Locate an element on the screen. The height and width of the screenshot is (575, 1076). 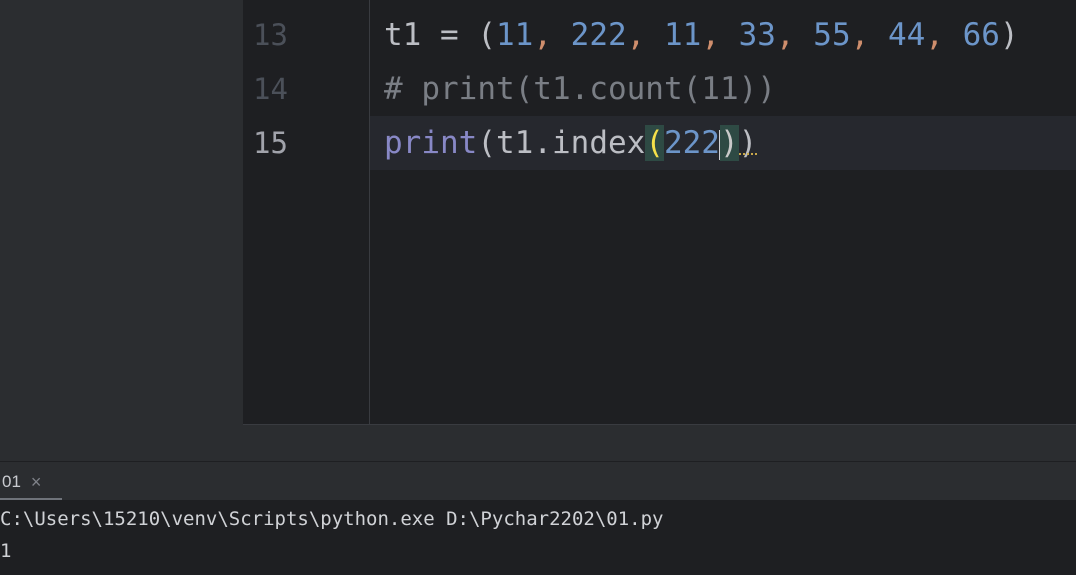
builtin-token: print is located at coordinates (431, 143).